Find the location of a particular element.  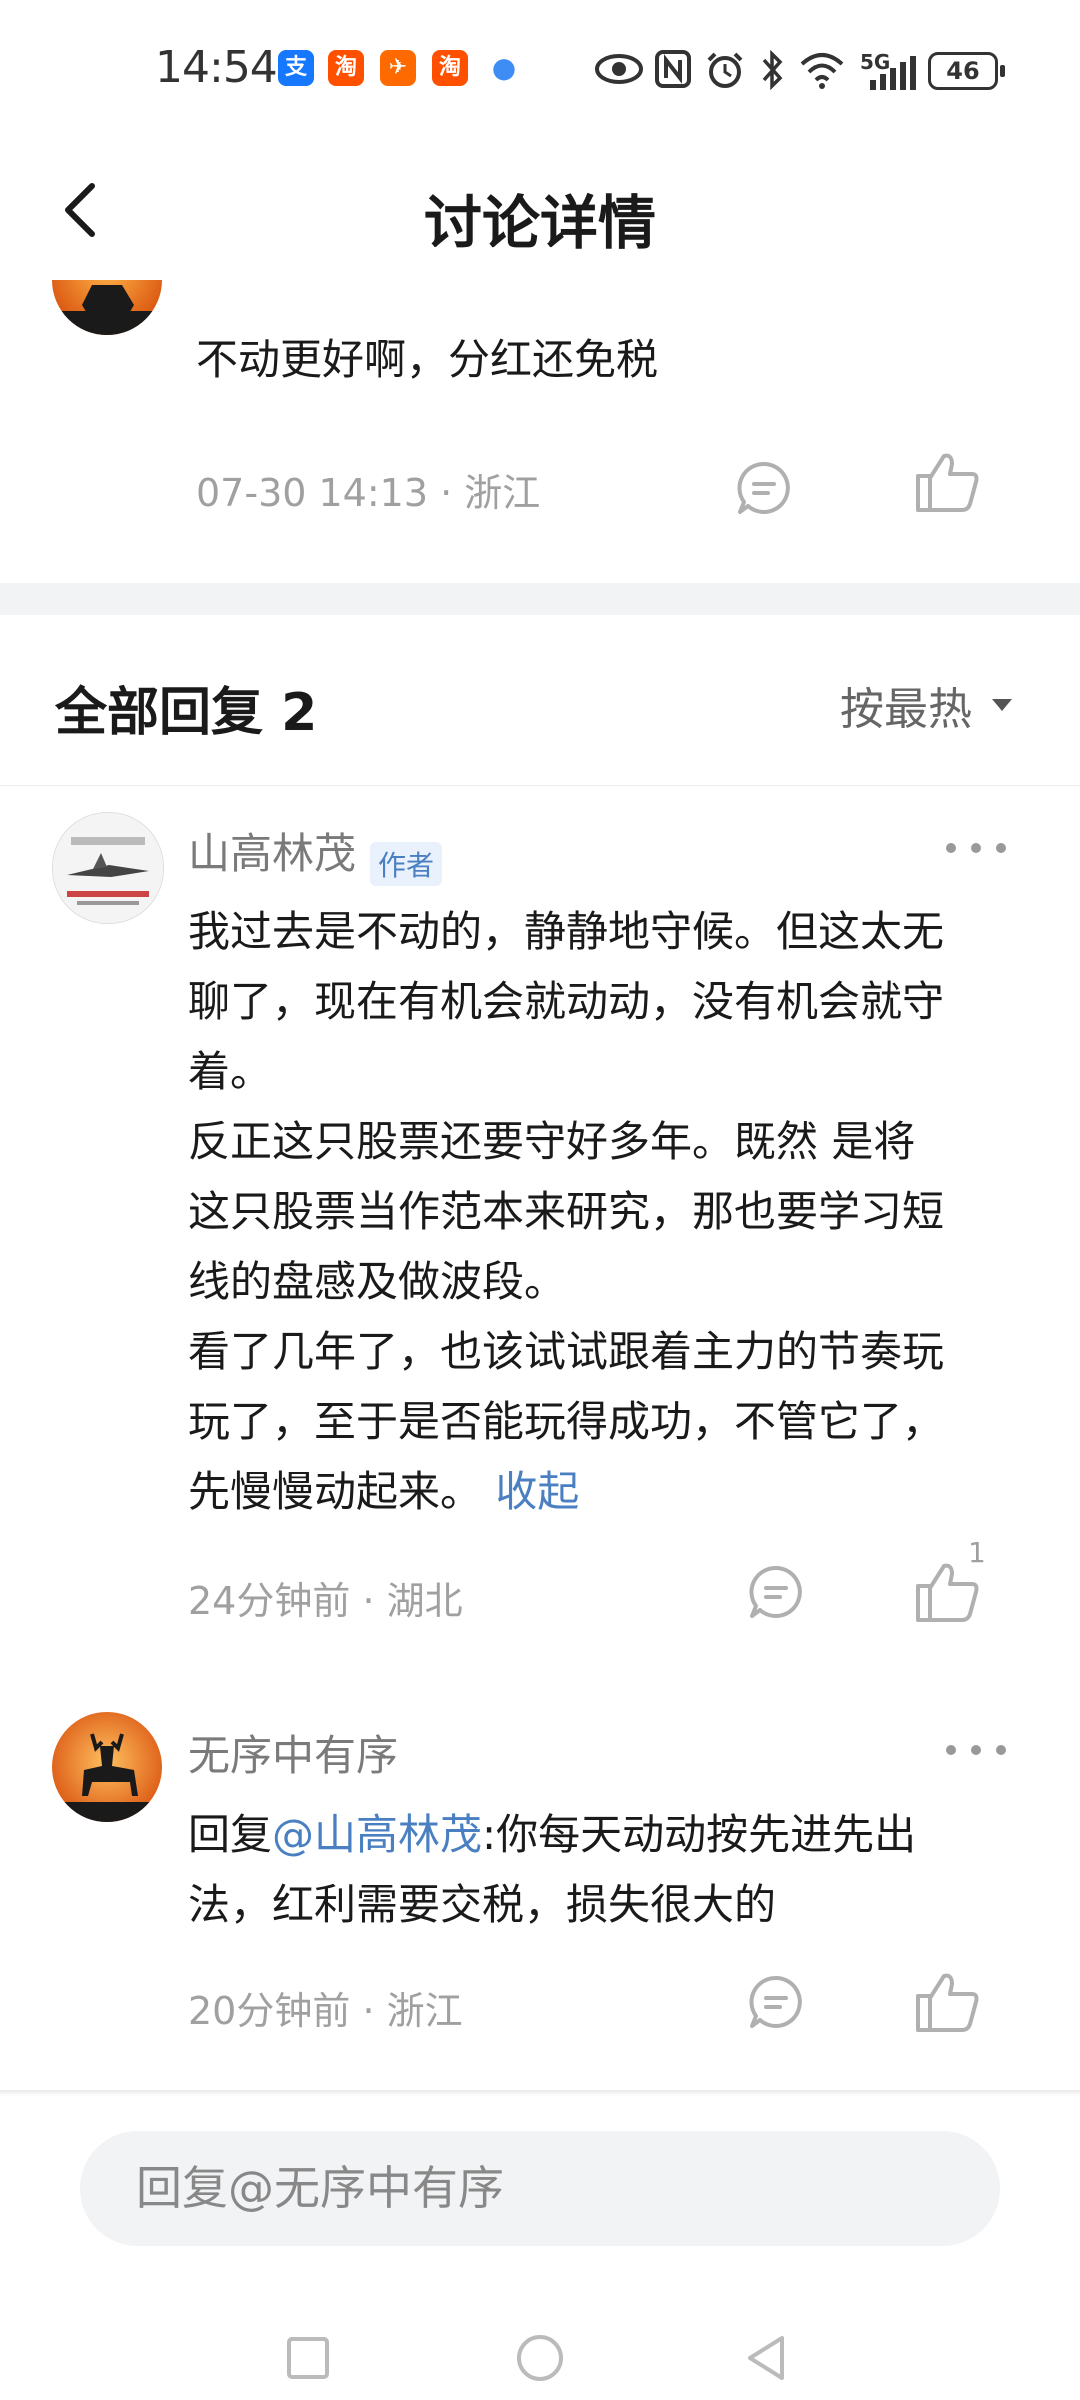

reply-meta: 20分钟前 · 浙江 is located at coordinates (325, 2007).